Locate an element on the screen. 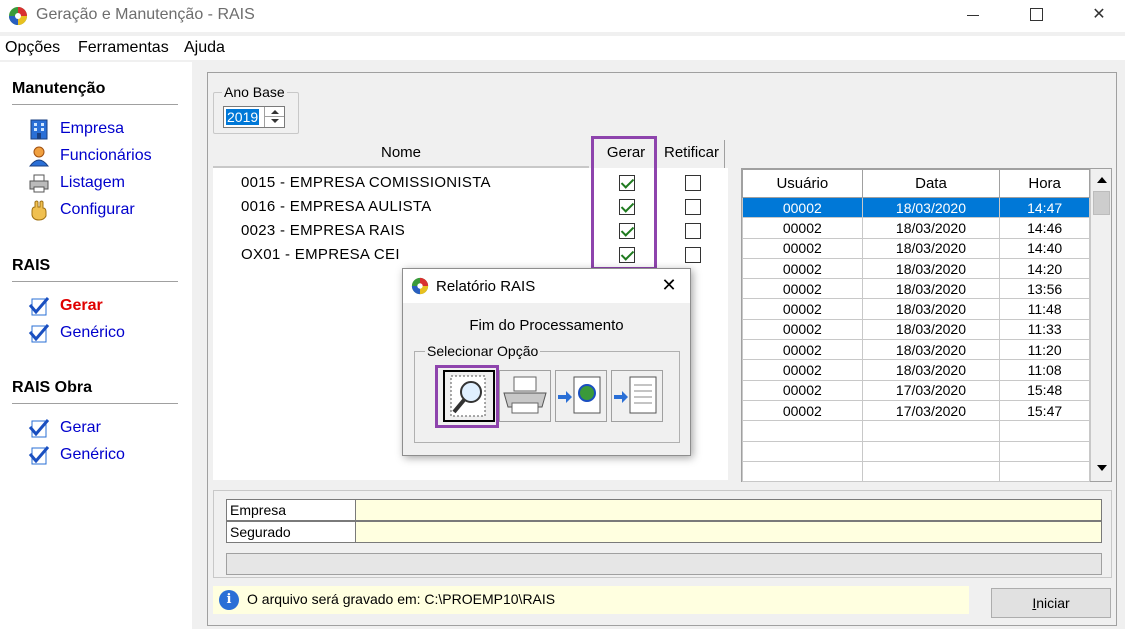 This screenshot has width=1125, height=629. segurado-label: Segurado is located at coordinates (291, 532).